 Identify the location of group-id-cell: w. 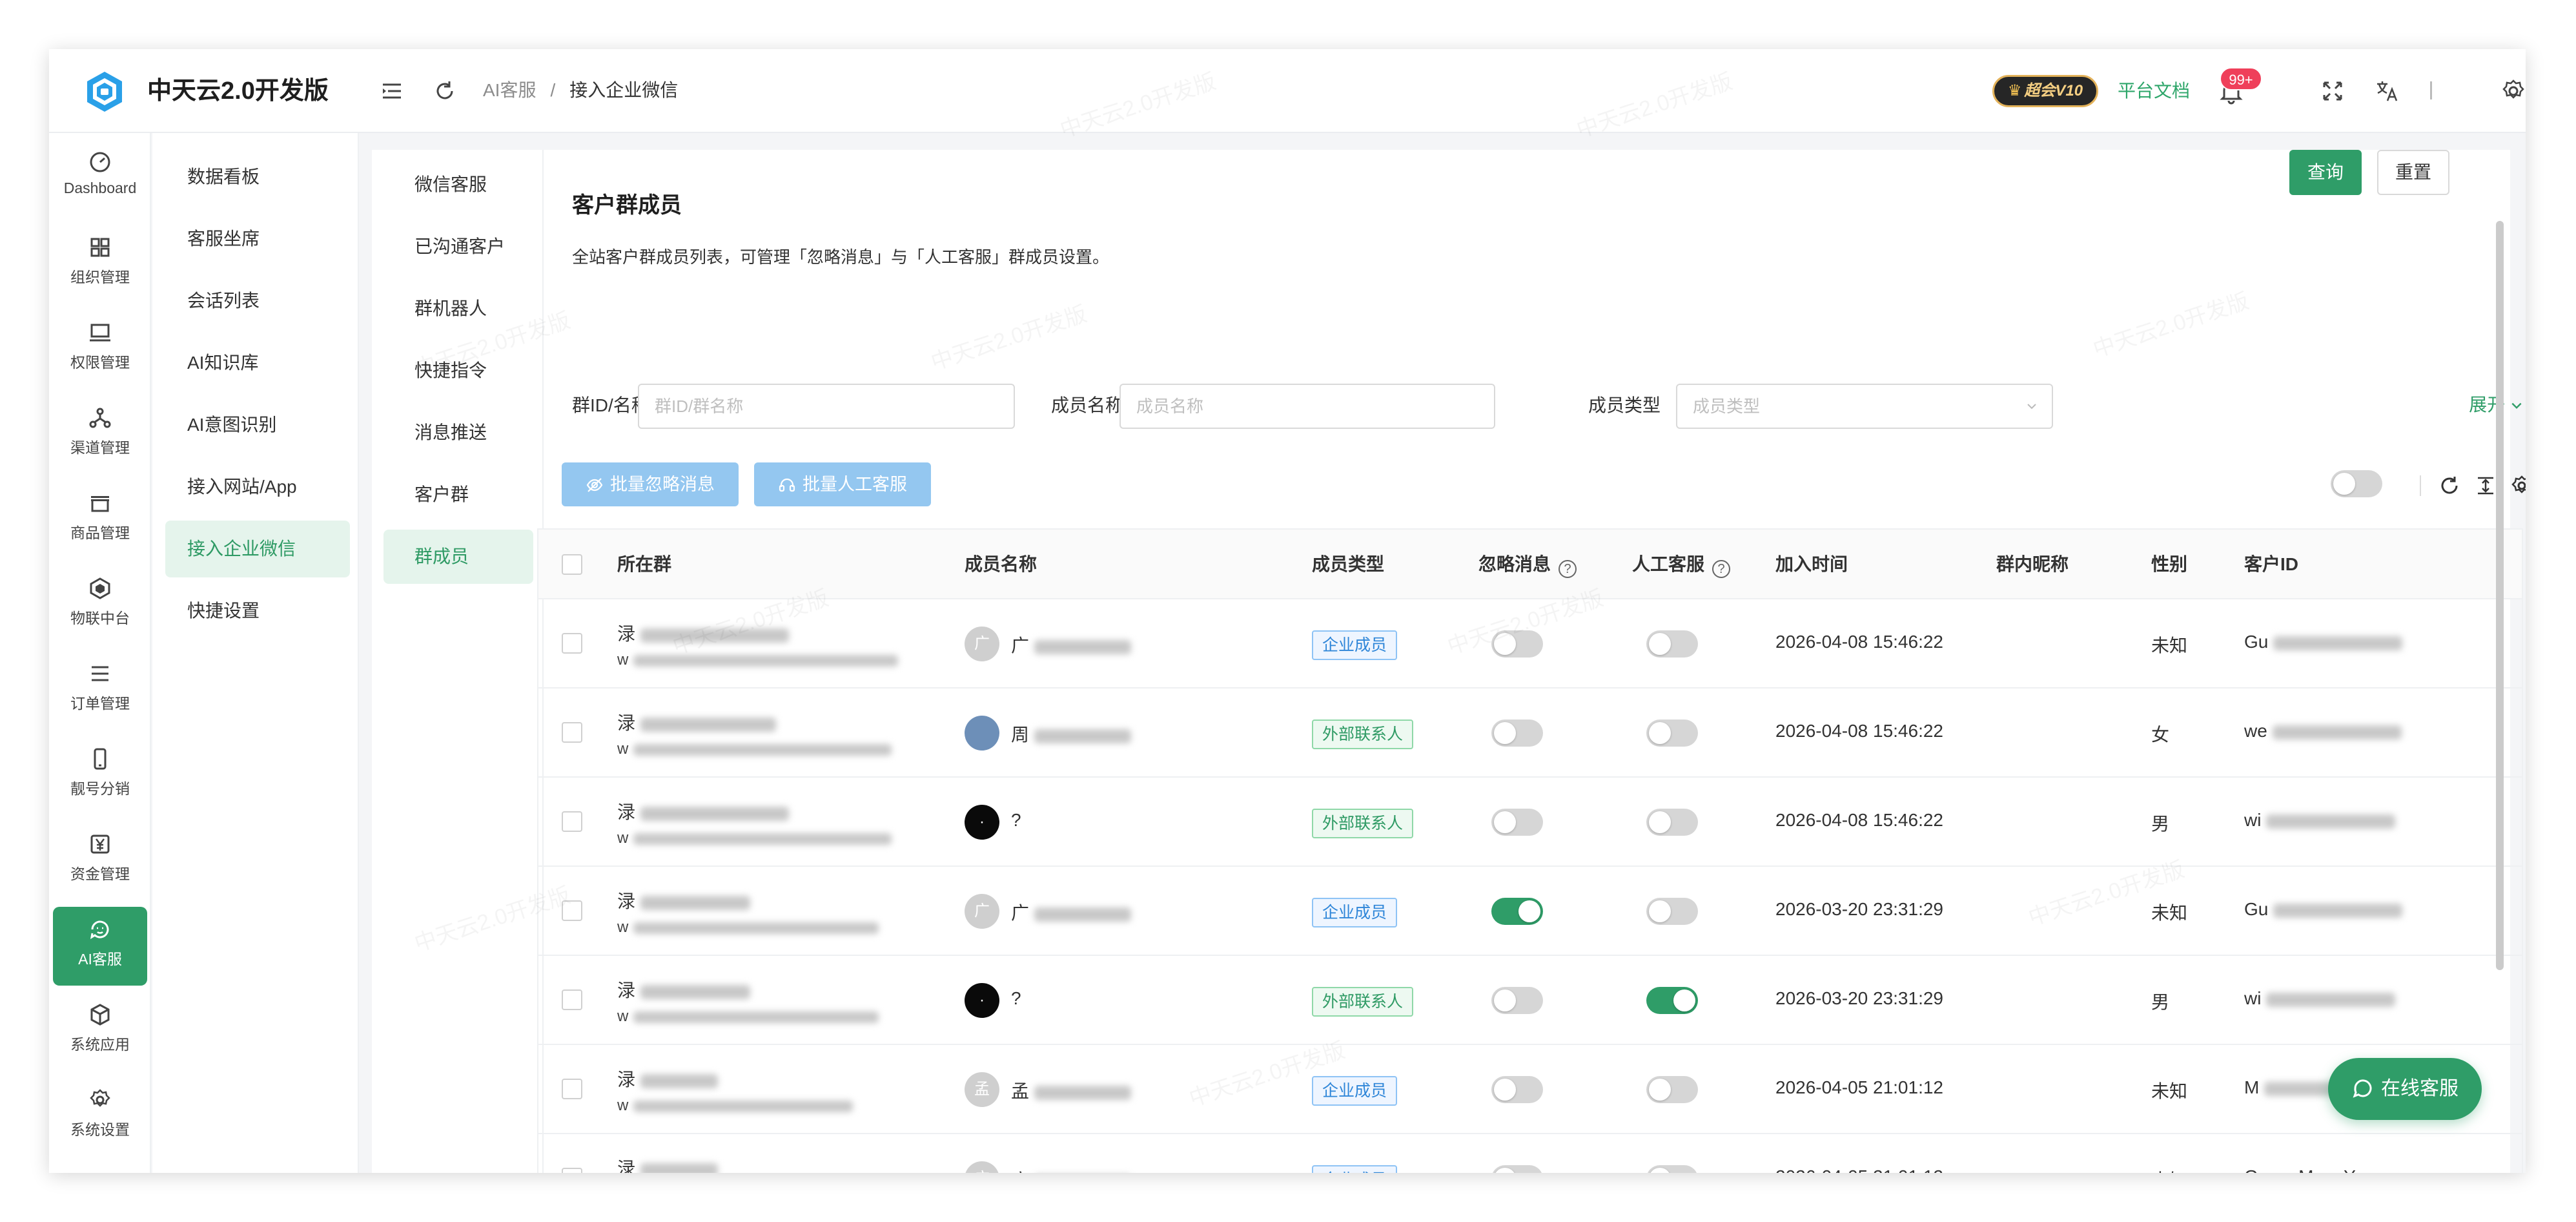
(755, 749).